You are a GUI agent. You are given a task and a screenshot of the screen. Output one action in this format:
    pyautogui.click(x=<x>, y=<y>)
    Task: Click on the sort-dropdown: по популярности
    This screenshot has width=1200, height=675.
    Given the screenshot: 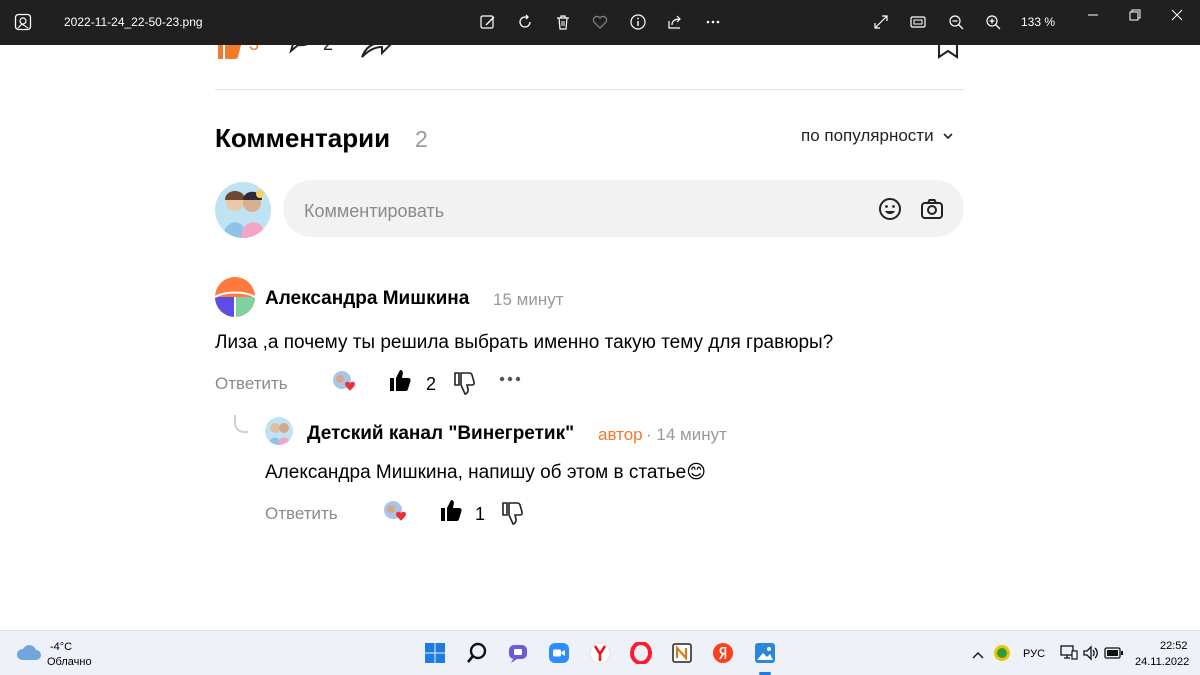 What is the action you would take?
    pyautogui.click(x=877, y=136)
    